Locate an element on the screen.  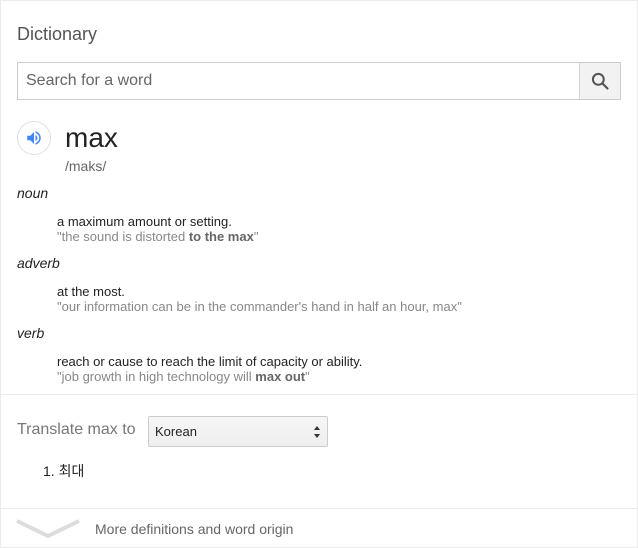
search-button is located at coordinates (599, 81).